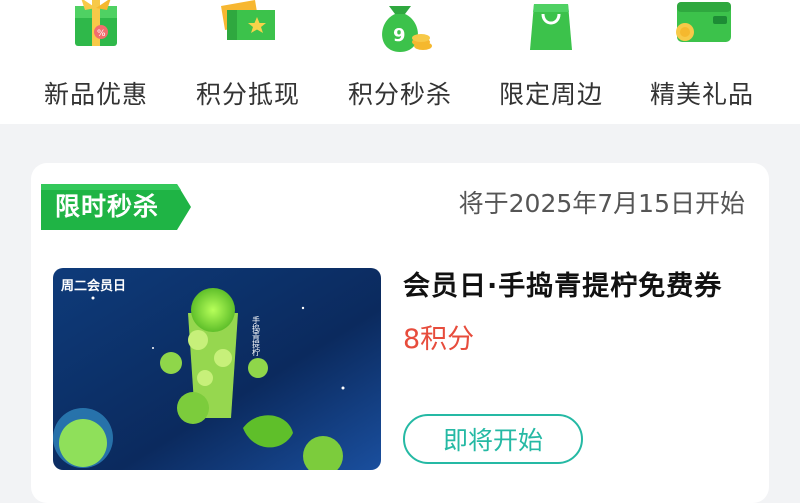  I want to click on coming-soon-button: 即将开始, so click(493, 439).